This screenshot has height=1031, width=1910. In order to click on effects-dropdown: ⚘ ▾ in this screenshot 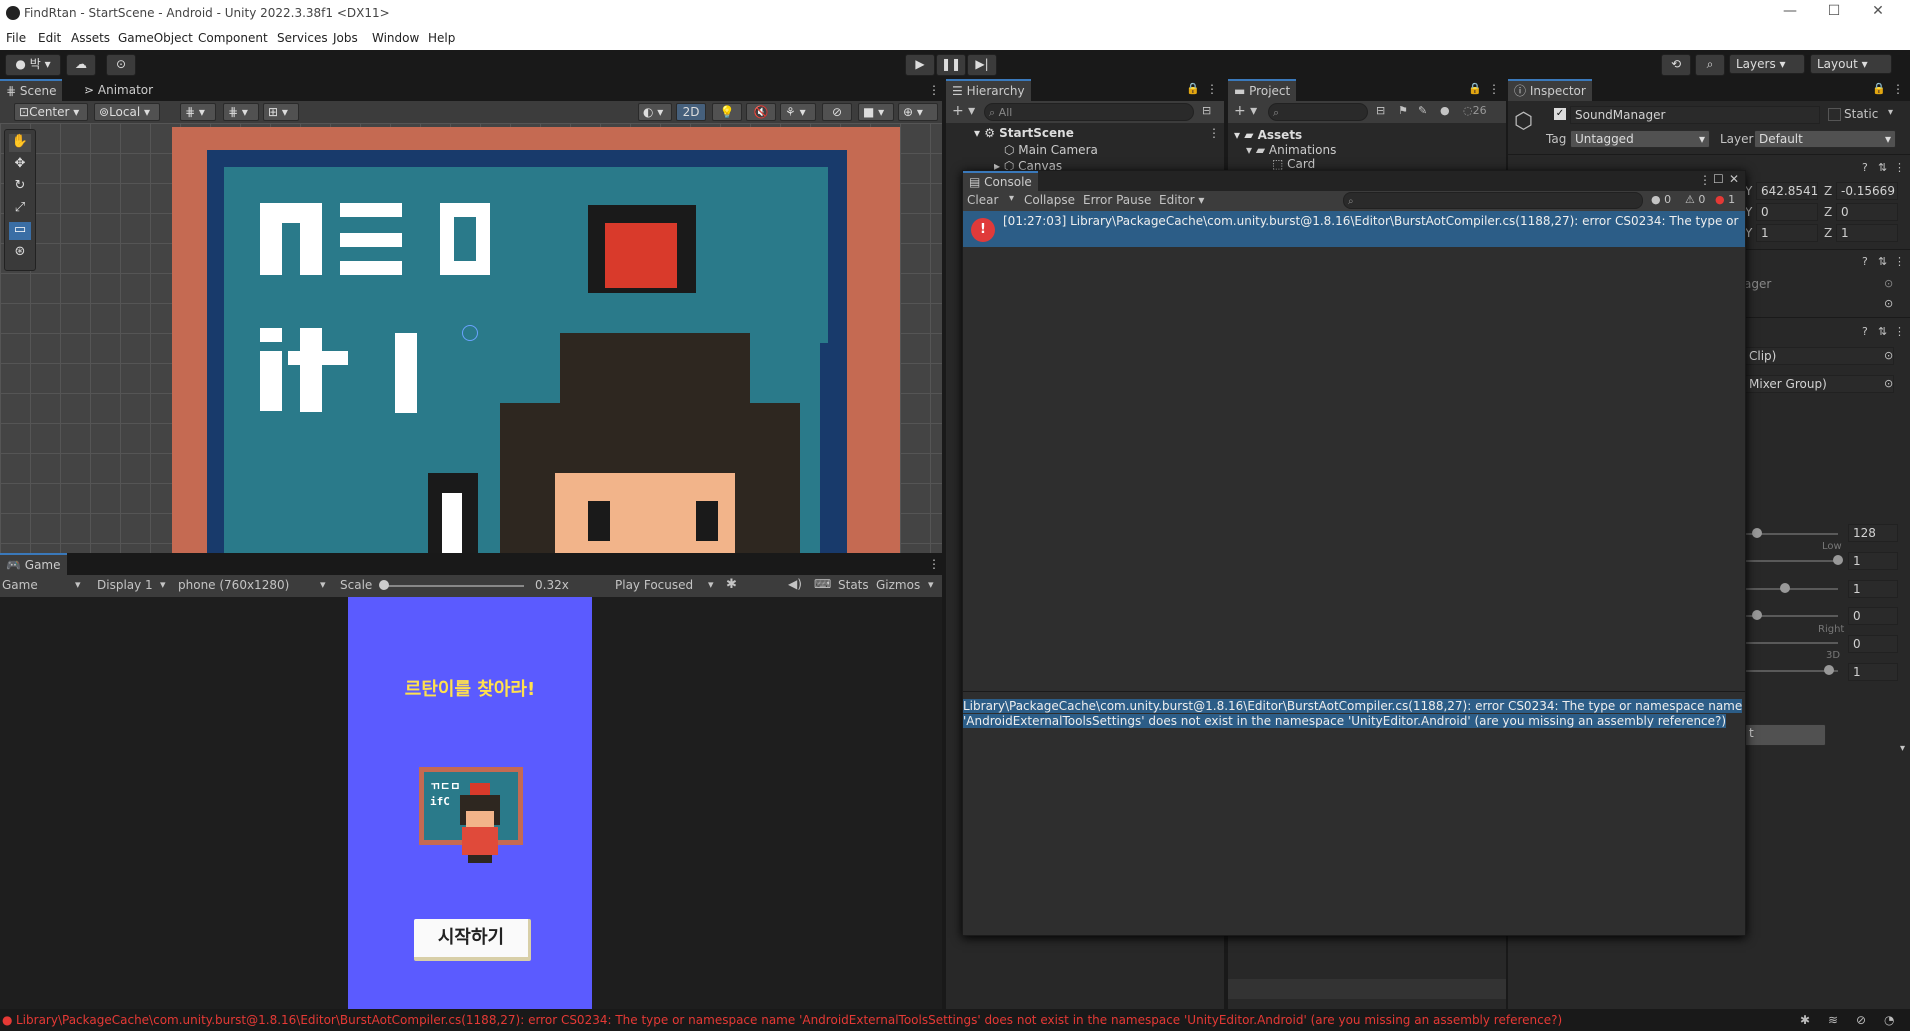, I will do `click(798, 112)`.